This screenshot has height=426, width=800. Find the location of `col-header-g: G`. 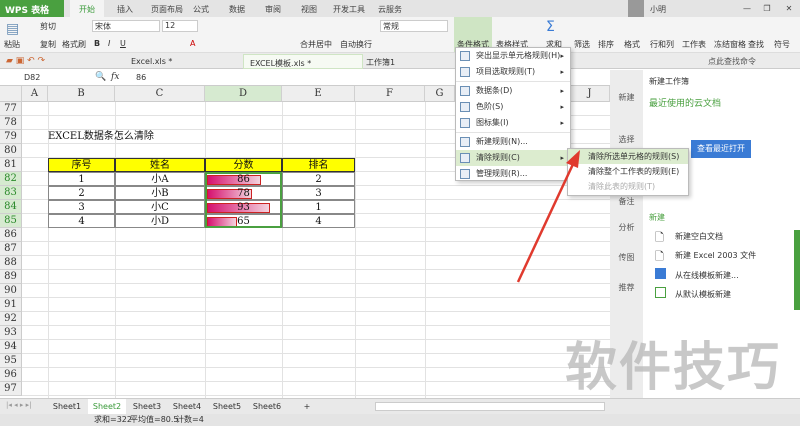

col-header-g: G is located at coordinates (440, 94).